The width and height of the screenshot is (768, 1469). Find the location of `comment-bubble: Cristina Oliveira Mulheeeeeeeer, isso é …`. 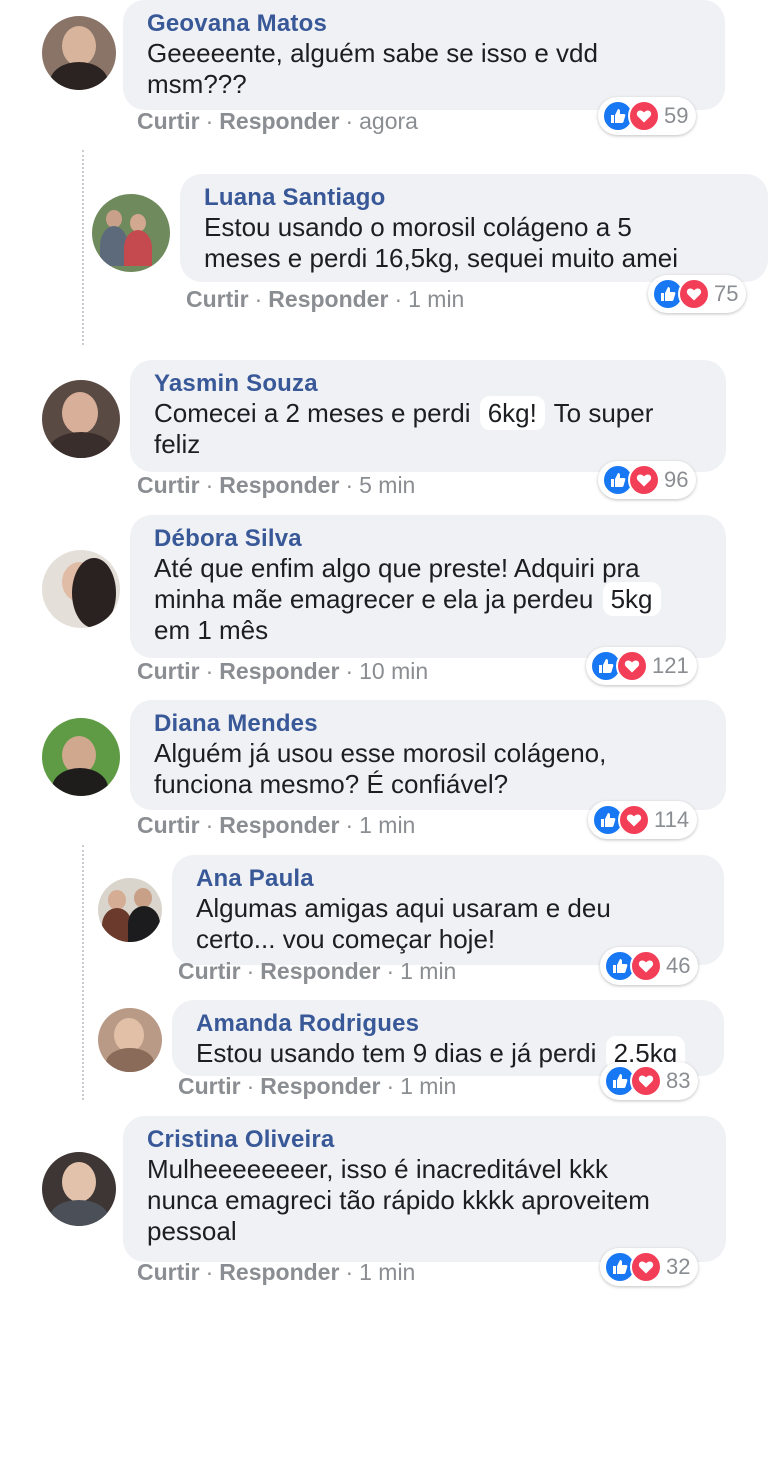

comment-bubble: Cristina Oliveira Mulheeeeeeeer, isso é … is located at coordinates (424, 1189).